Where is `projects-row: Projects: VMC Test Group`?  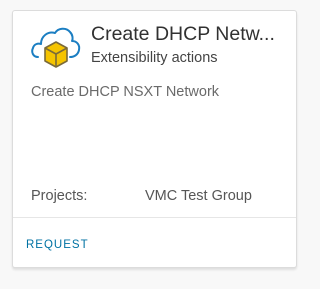 projects-row: Projects: VMC Test Group is located at coordinates (156, 197).